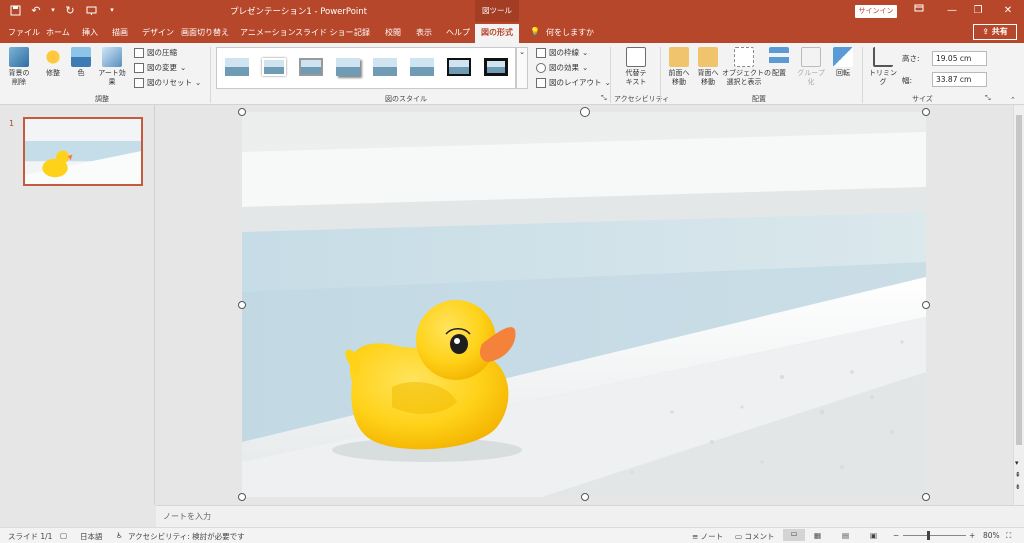  What do you see at coordinates (926, 305) in the screenshot?
I see `resize-handle-right` at bounding box center [926, 305].